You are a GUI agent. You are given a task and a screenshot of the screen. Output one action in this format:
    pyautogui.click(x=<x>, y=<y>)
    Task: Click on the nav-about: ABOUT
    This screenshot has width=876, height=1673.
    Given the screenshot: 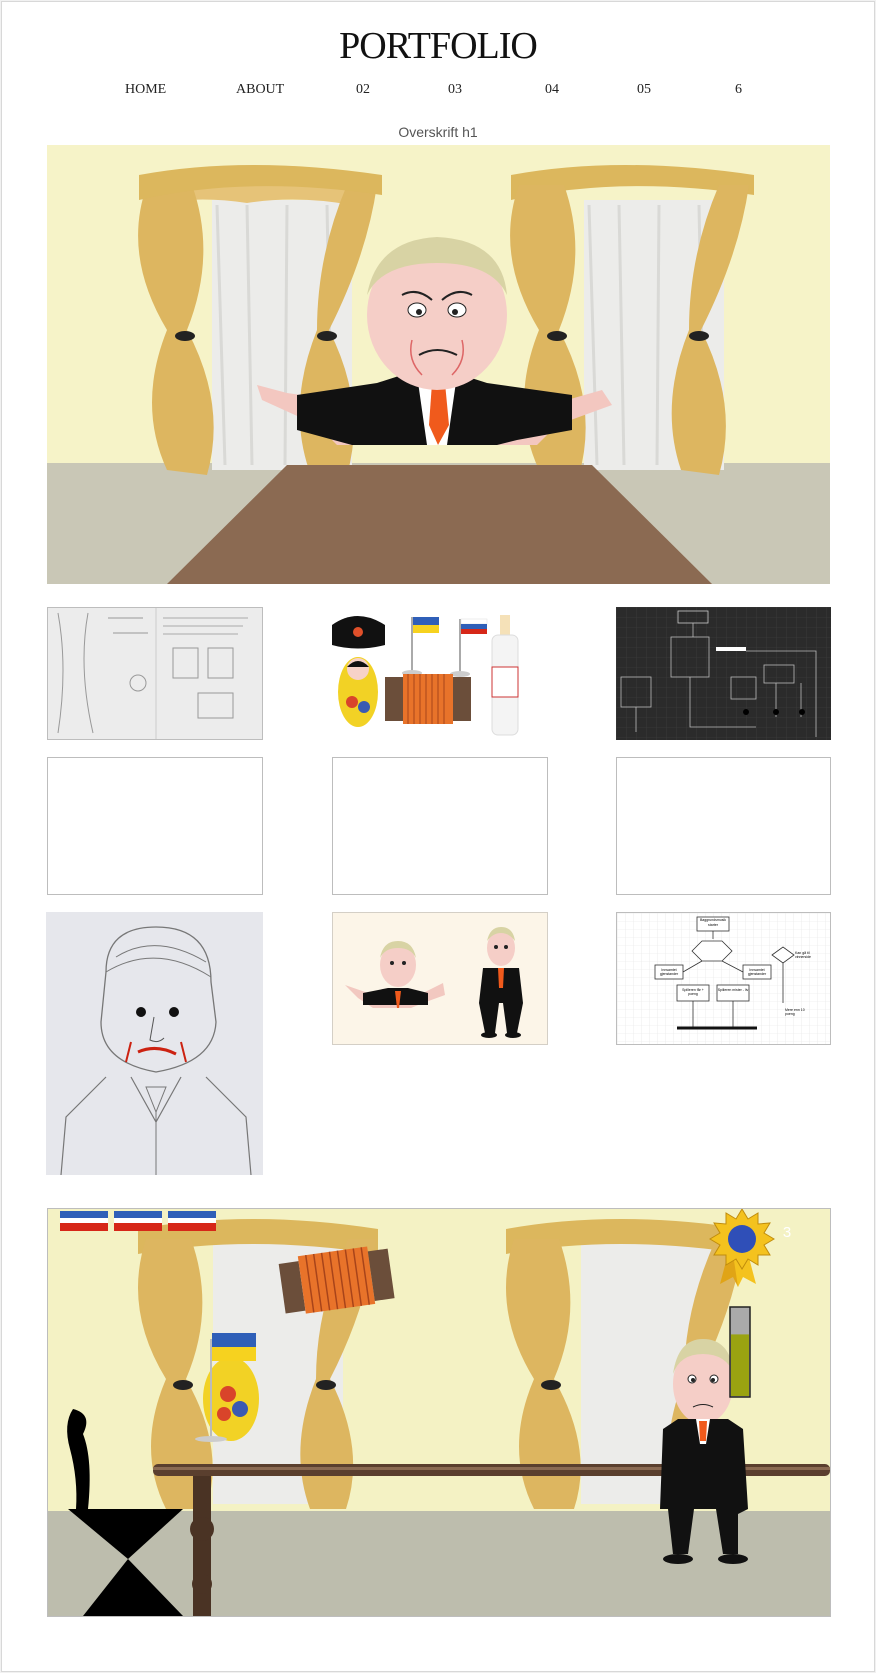 What is the action you would take?
    pyautogui.click(x=260, y=90)
    